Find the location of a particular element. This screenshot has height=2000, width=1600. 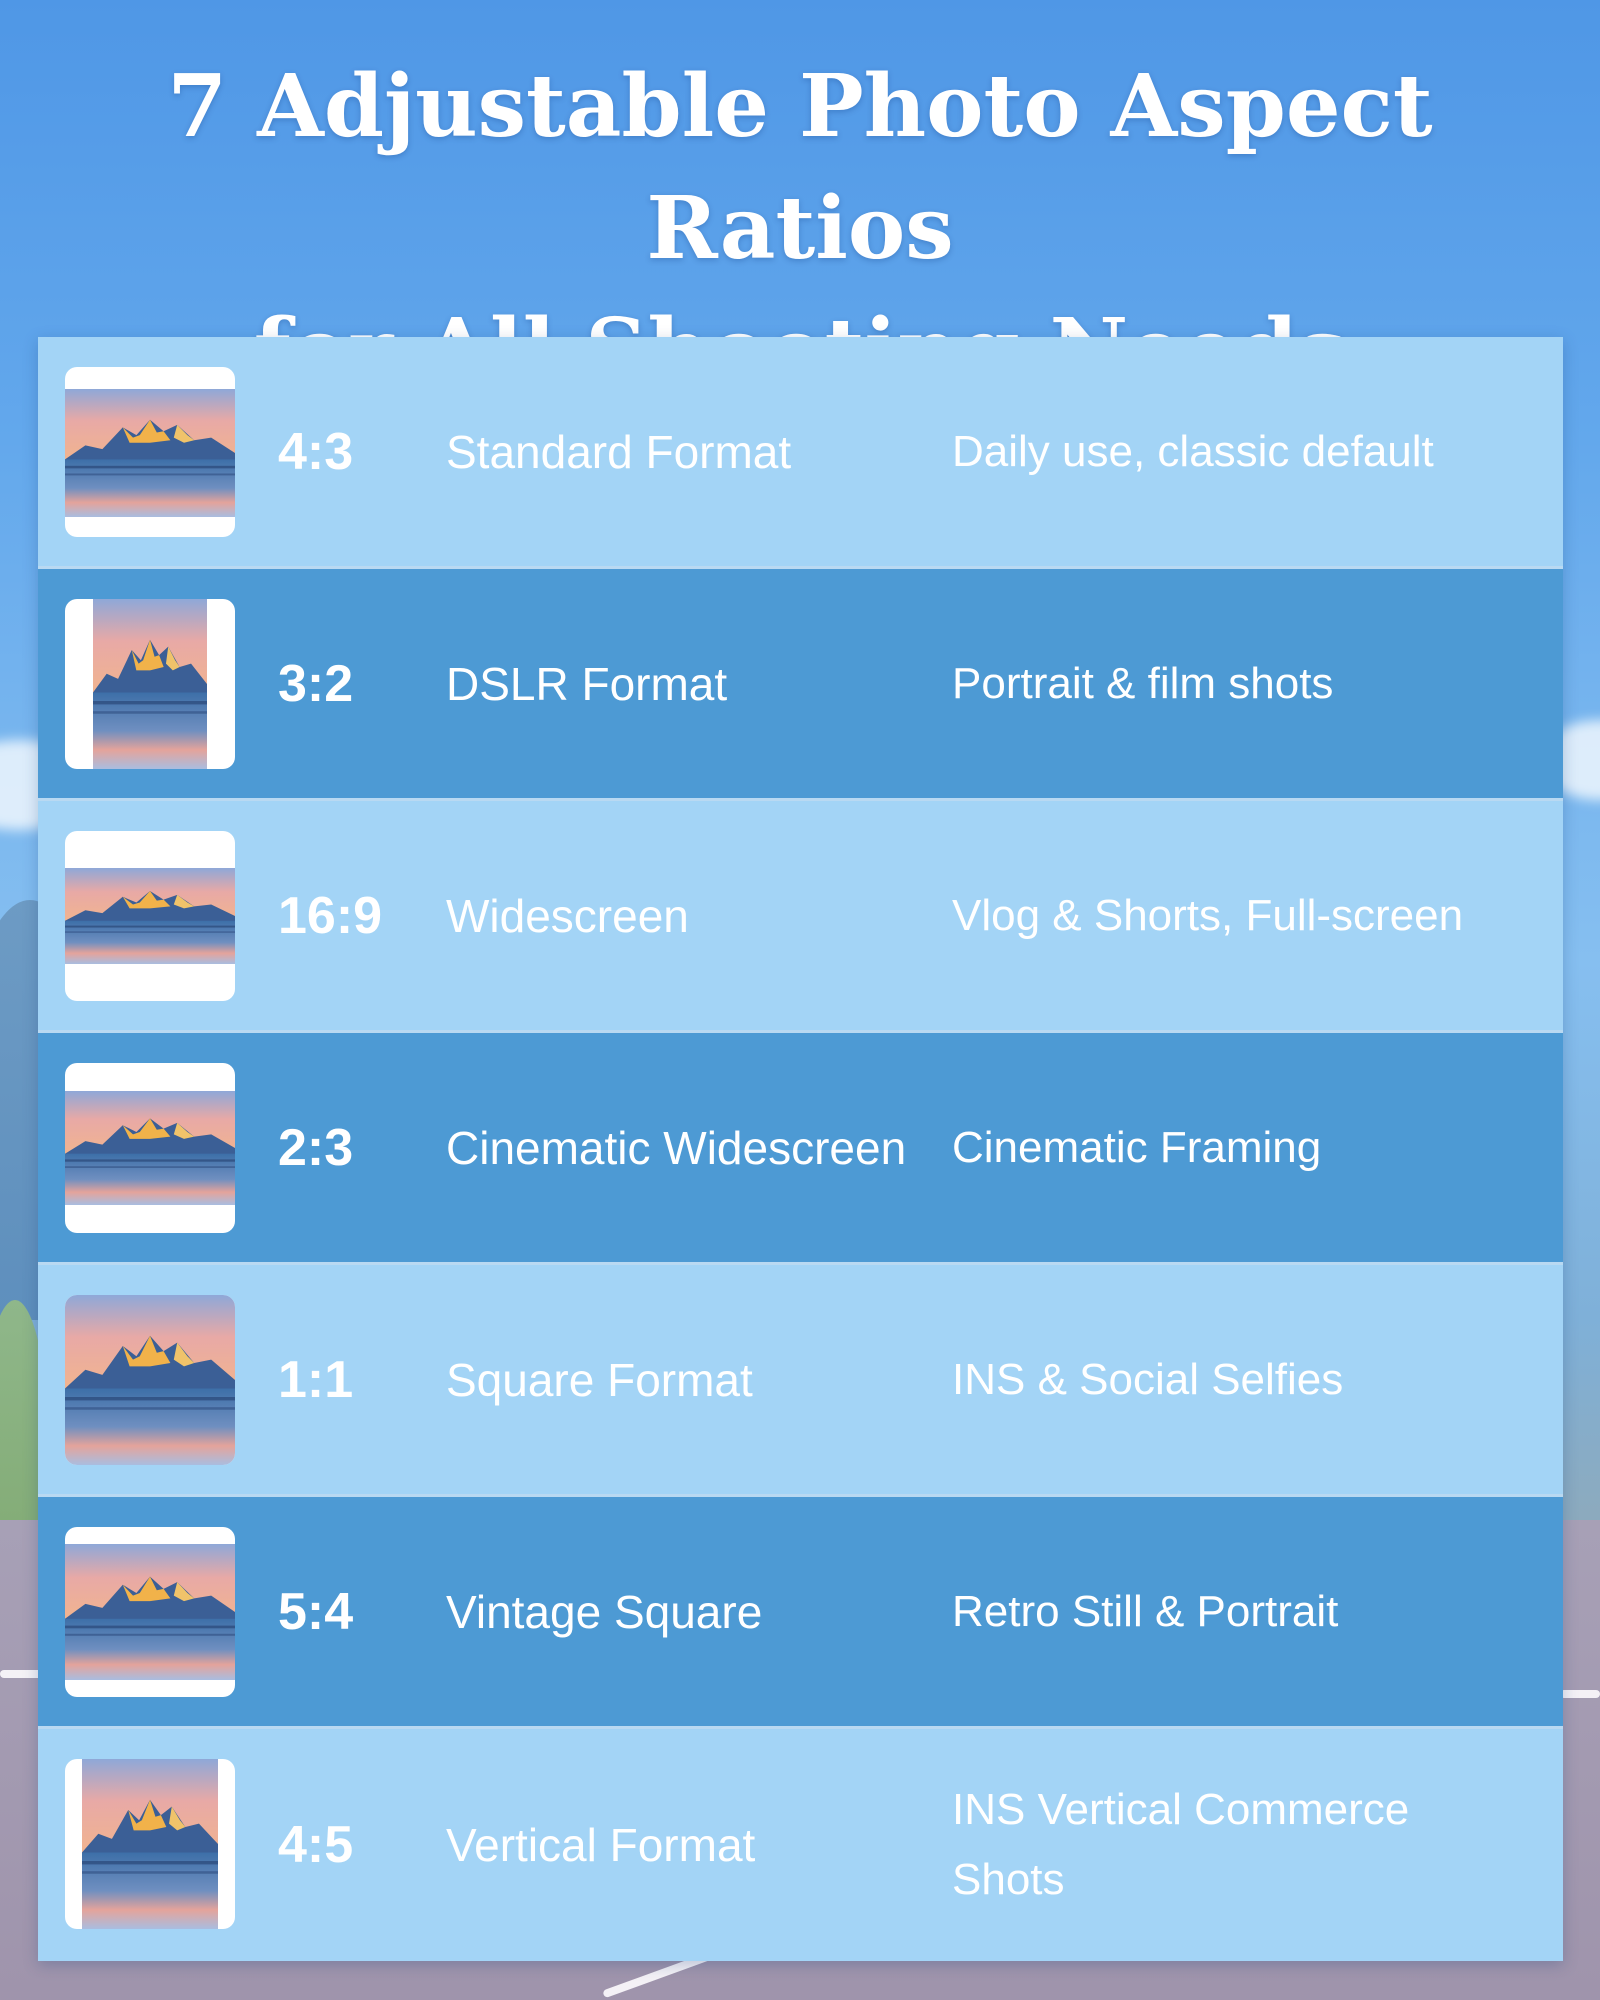

table-row: 2:3 Cinematic Widescreen Cinematic Framing is located at coordinates (800, 1149).